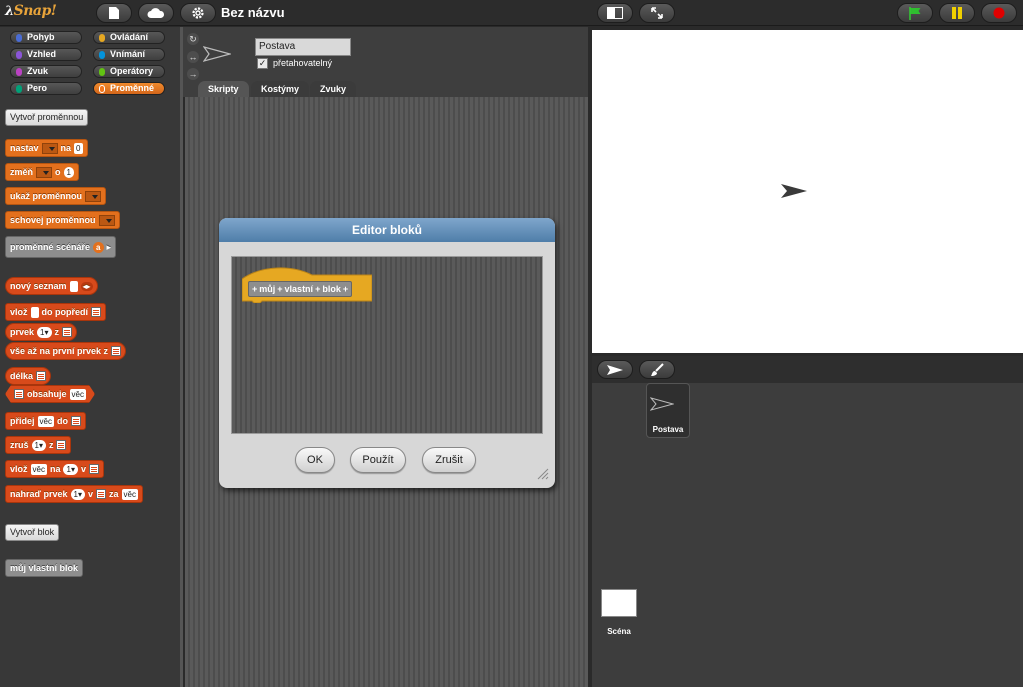  What do you see at coordinates (315, 460) in the screenshot?
I see `ok-button: OK` at bounding box center [315, 460].